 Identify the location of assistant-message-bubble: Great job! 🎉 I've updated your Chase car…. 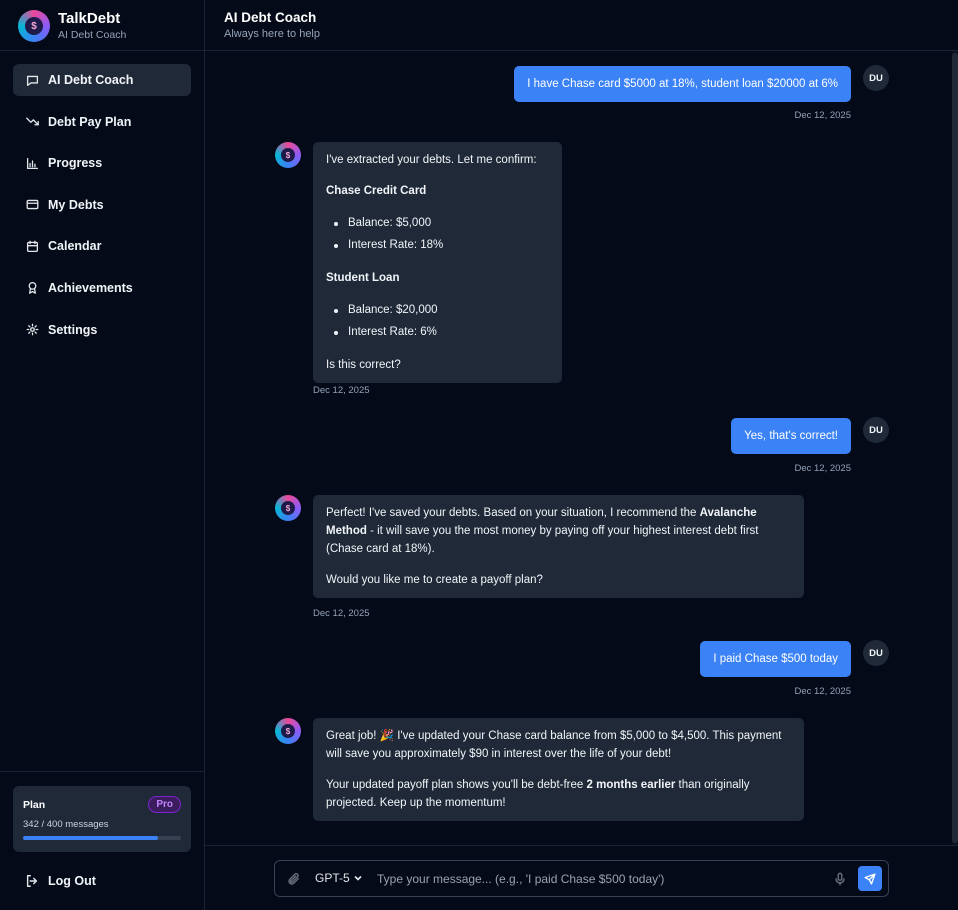
(558, 769).